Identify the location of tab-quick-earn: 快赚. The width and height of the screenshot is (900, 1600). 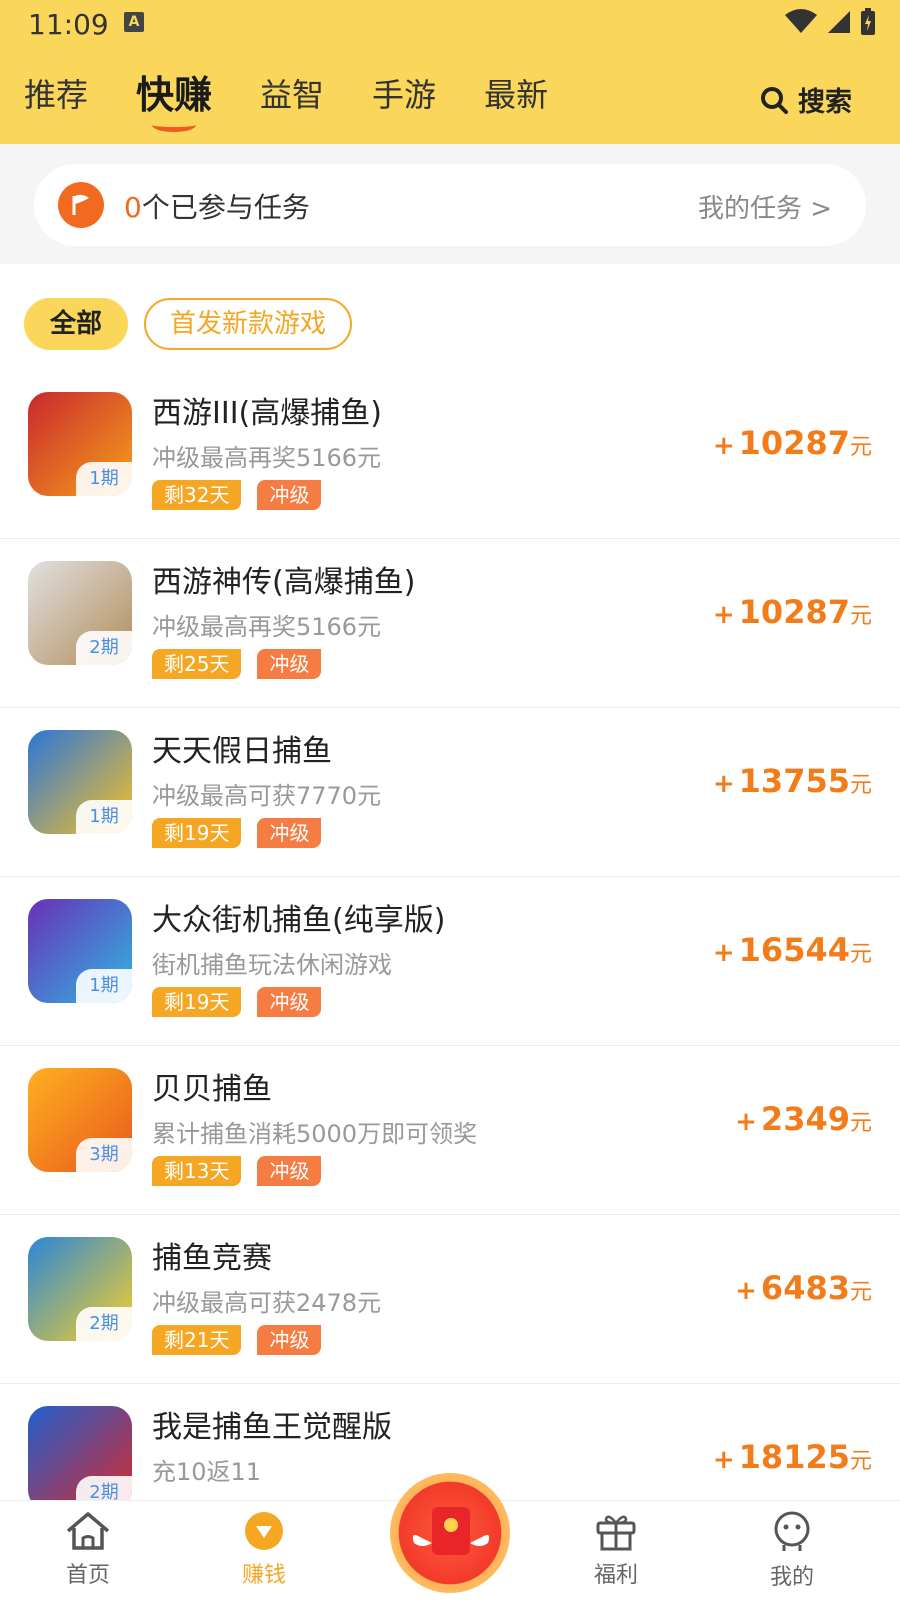
(174, 102).